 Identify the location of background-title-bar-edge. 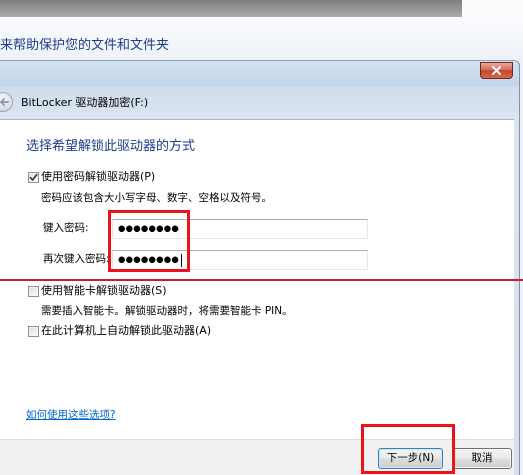
(492, 8).